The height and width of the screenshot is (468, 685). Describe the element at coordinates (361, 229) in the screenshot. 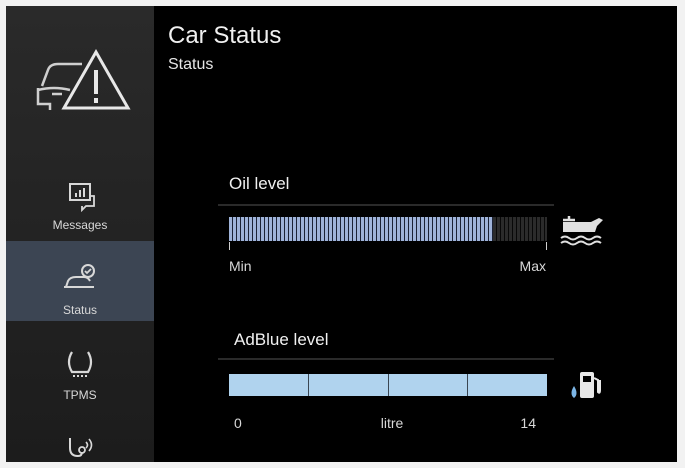

I see `oil-level-fill` at that location.